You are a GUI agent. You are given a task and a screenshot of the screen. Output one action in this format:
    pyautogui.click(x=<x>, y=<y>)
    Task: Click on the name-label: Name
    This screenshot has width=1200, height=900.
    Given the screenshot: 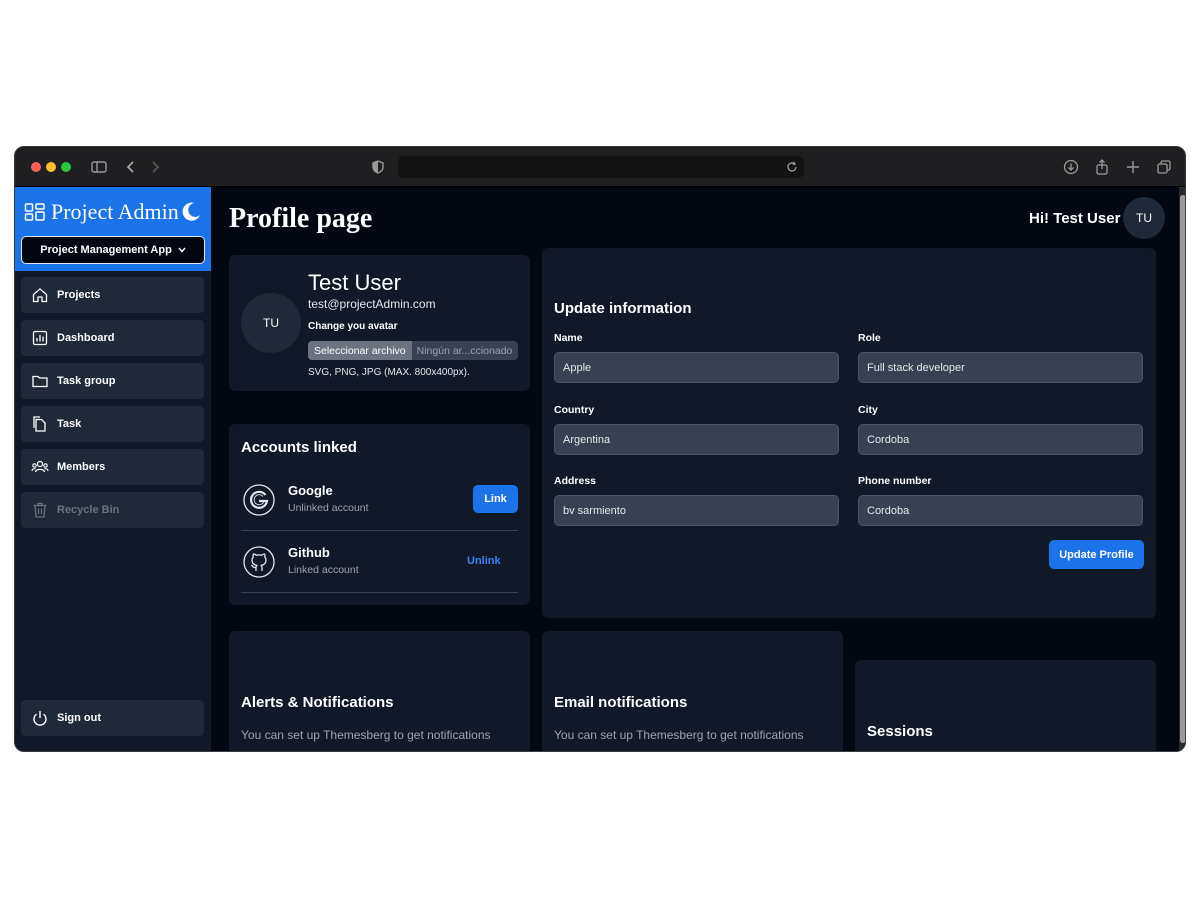 What is the action you would take?
    pyautogui.click(x=568, y=338)
    